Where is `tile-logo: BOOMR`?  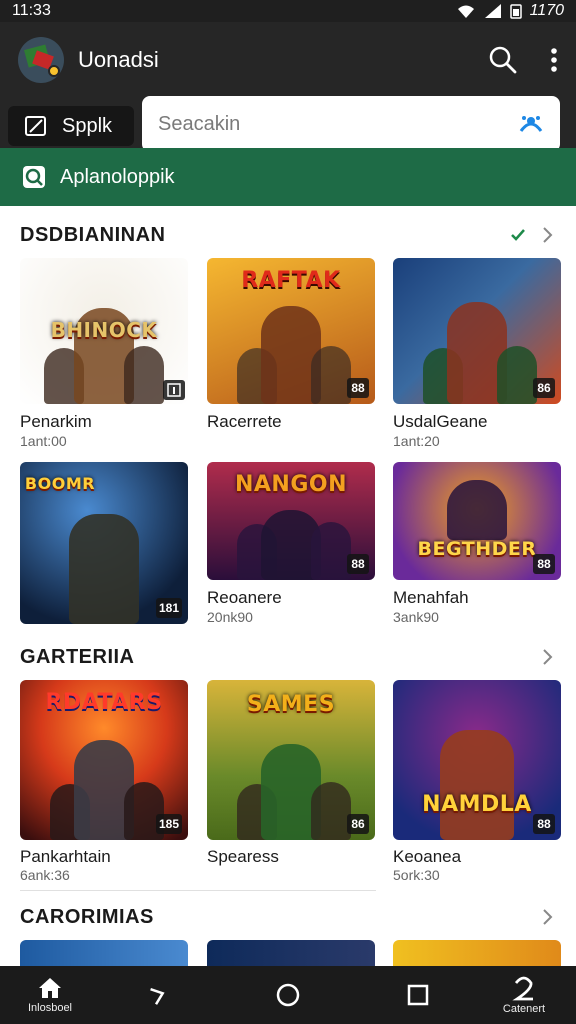 tile-logo: BOOMR is located at coordinates (60, 483).